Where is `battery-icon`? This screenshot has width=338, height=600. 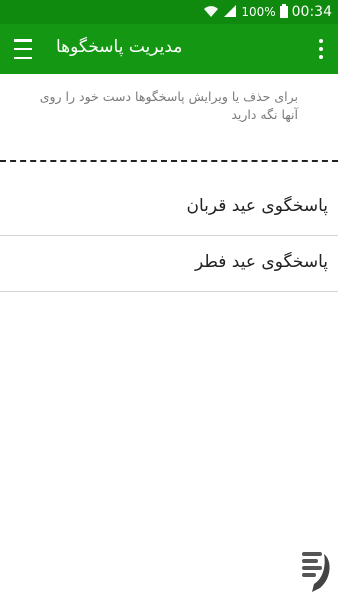 battery-icon is located at coordinates (283, 12).